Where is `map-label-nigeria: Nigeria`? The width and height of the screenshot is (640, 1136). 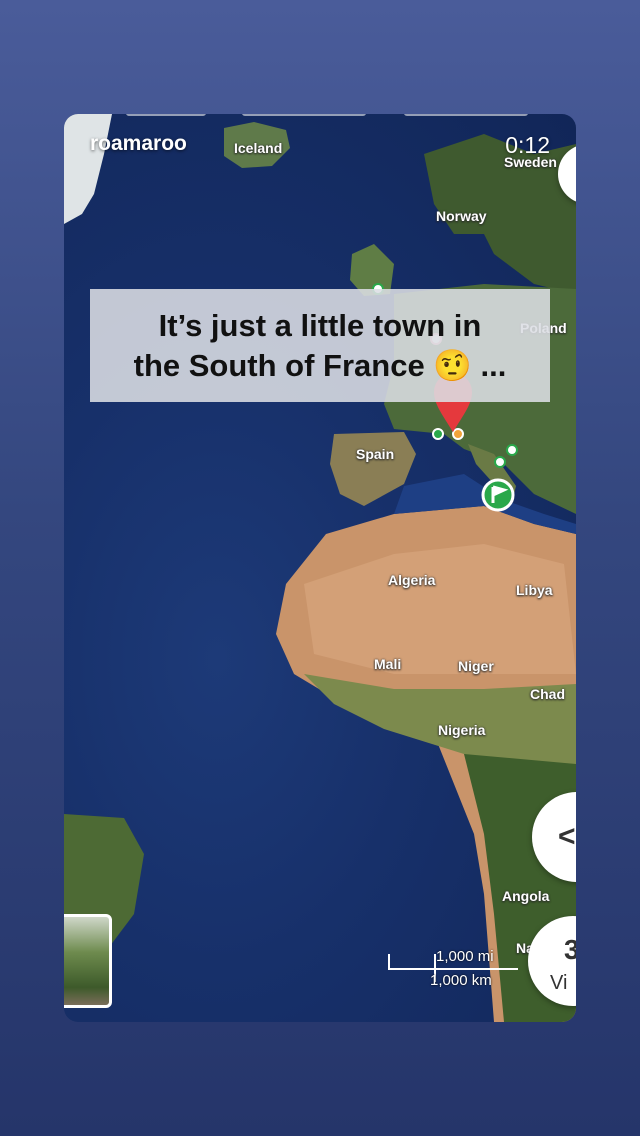 map-label-nigeria: Nigeria is located at coordinates (462, 730).